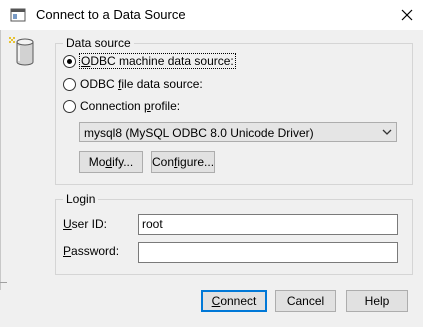  Describe the element at coordinates (305, 301) in the screenshot. I see `cancel-button: Cancel` at that location.